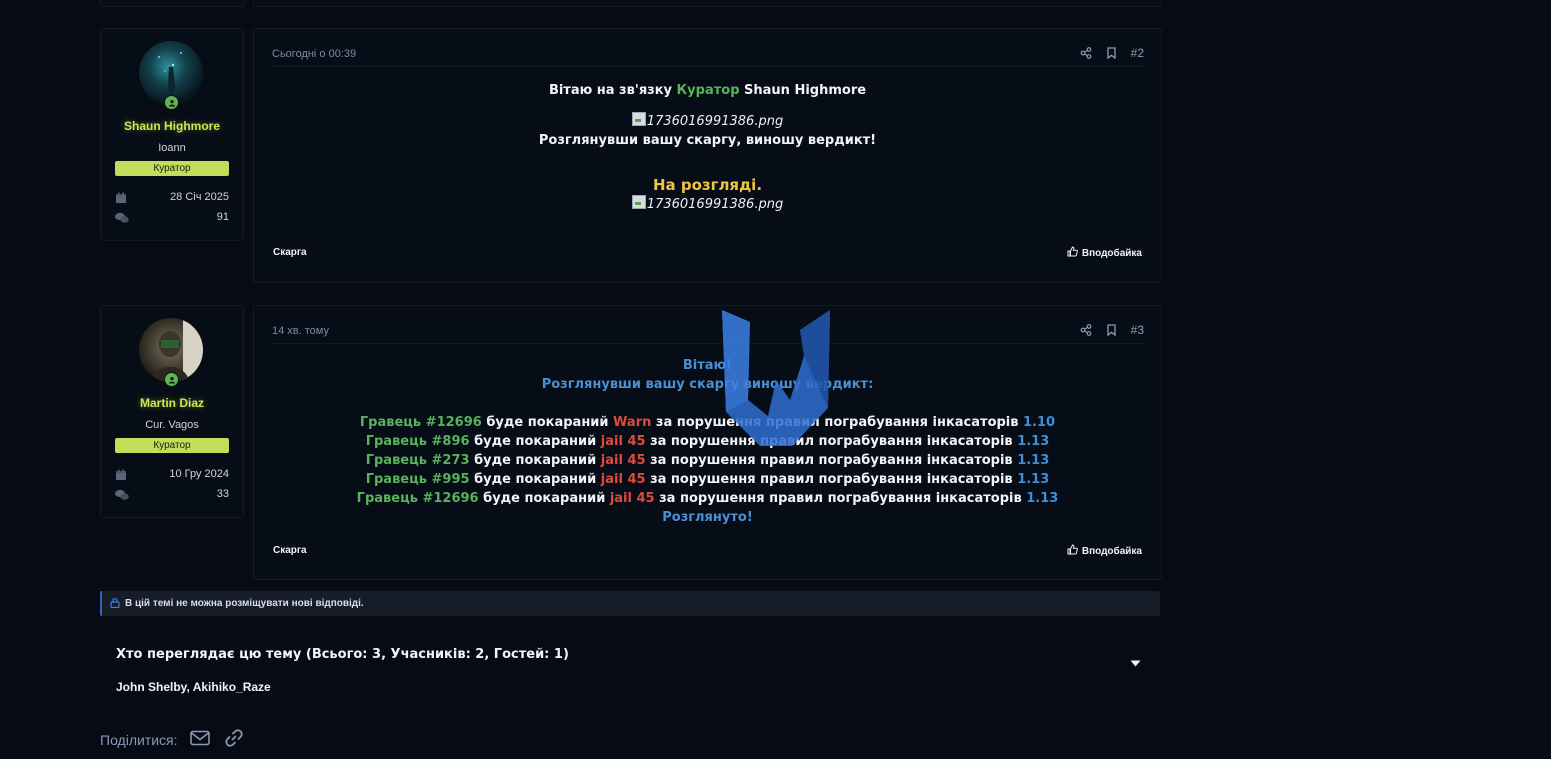  What do you see at coordinates (172, 495) in the screenshot?
I see `messages-stat: 33` at bounding box center [172, 495].